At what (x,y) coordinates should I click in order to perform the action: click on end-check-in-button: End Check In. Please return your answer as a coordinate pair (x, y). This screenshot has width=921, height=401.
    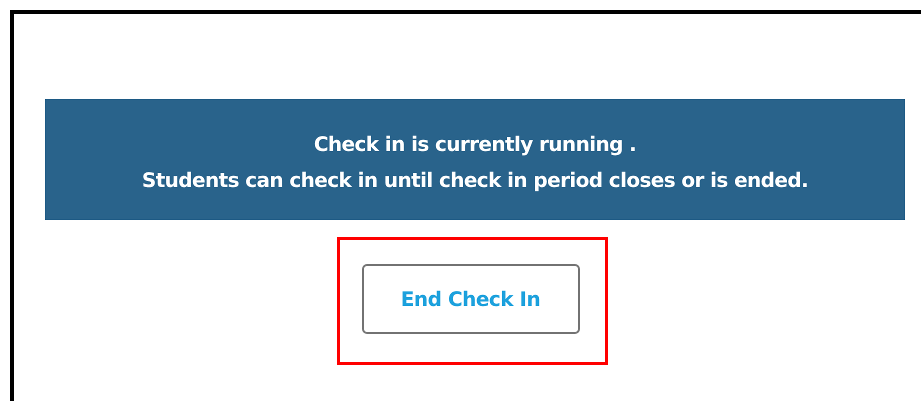
    Looking at the image, I should click on (471, 299).